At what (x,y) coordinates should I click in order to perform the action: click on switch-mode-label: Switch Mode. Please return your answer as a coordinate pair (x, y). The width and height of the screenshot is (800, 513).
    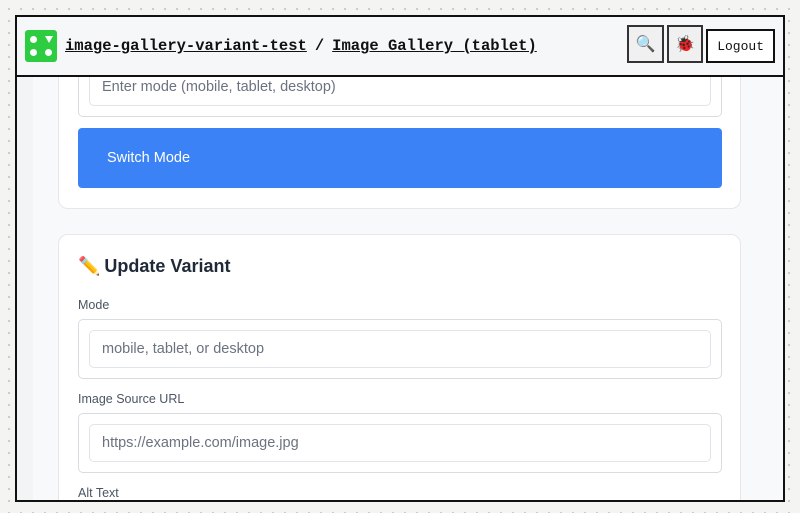
    Looking at the image, I should click on (149, 158).